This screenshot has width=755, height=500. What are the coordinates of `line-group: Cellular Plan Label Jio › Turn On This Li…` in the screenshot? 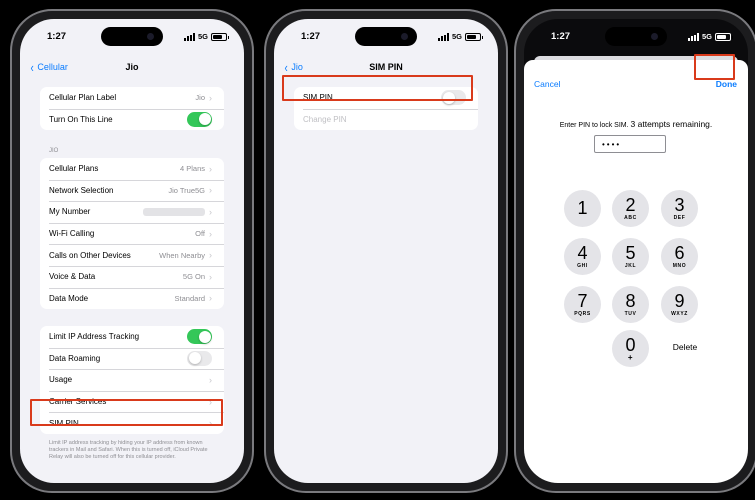 It's located at (132, 109).